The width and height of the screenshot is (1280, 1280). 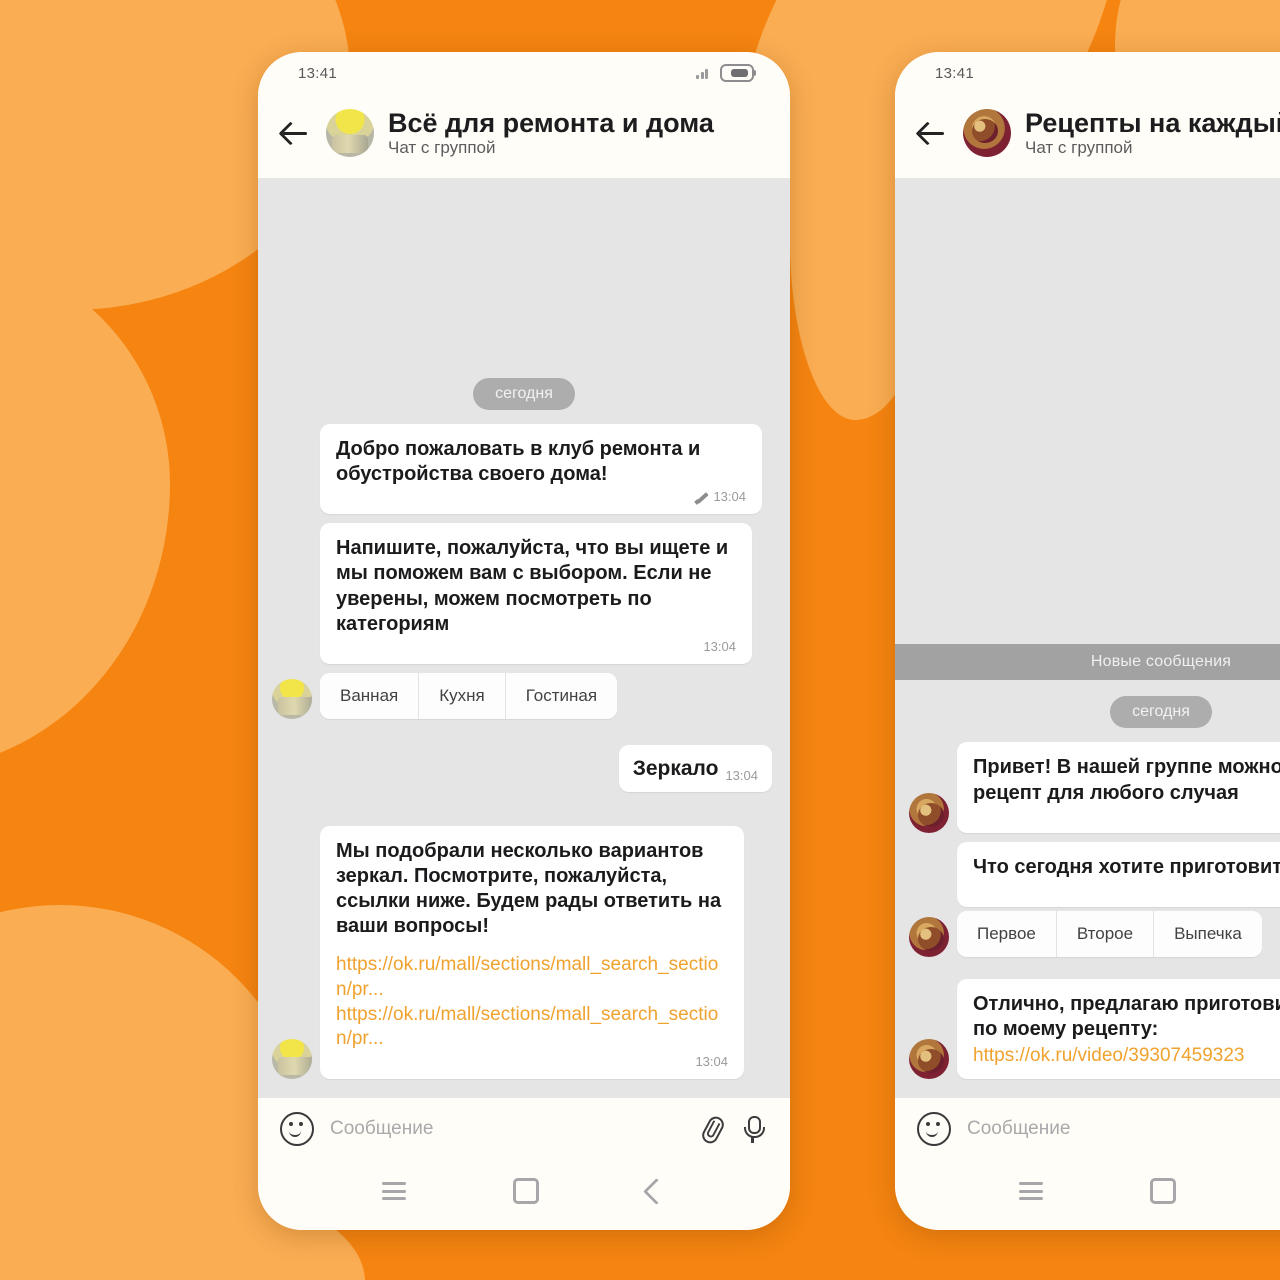 What do you see at coordinates (85, 510) in the screenshot?
I see `background-blob` at bounding box center [85, 510].